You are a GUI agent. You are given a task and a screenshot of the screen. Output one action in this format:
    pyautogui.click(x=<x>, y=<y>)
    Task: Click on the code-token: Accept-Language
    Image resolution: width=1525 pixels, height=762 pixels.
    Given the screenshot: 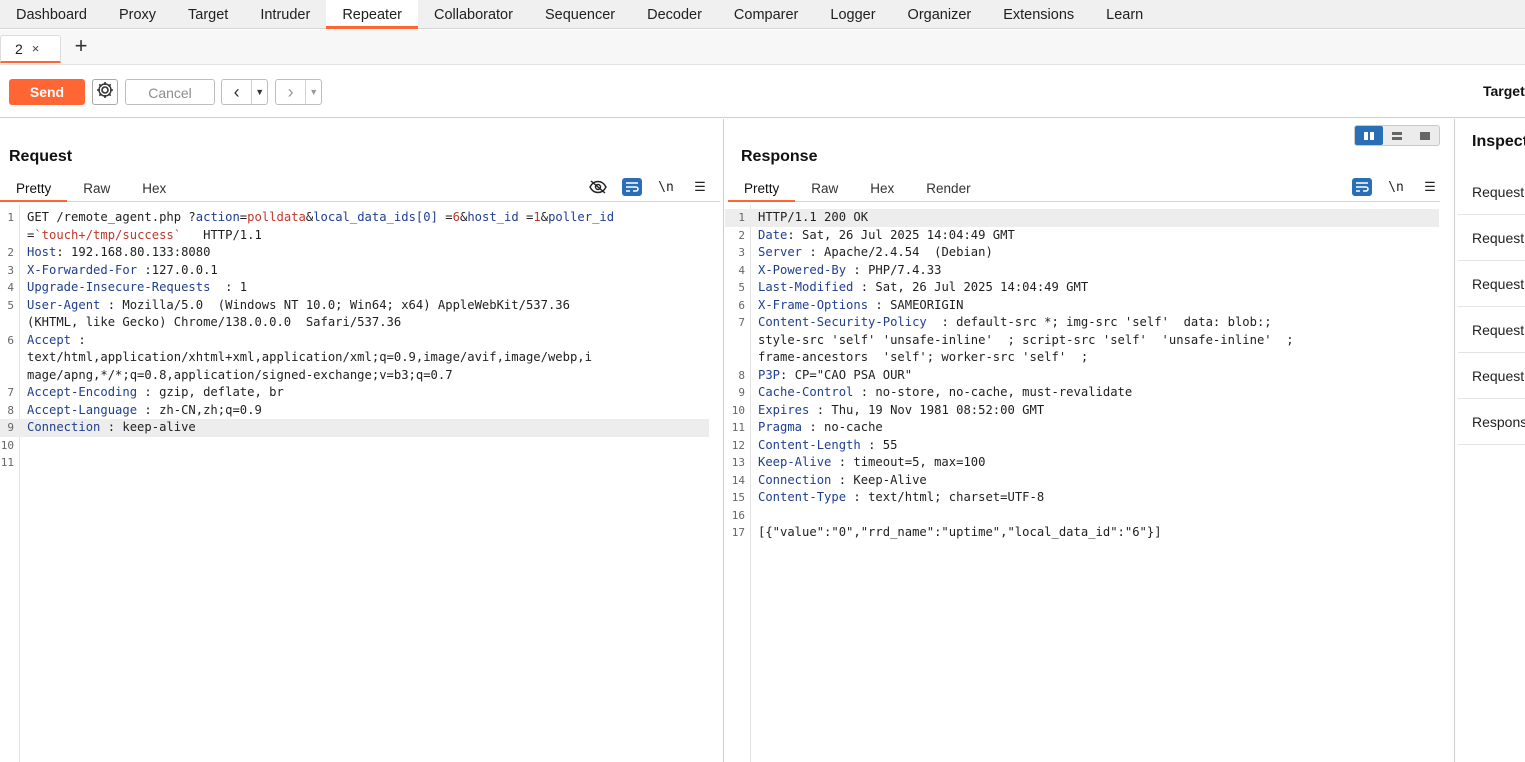 What is the action you would take?
    pyautogui.click(x=82, y=409)
    